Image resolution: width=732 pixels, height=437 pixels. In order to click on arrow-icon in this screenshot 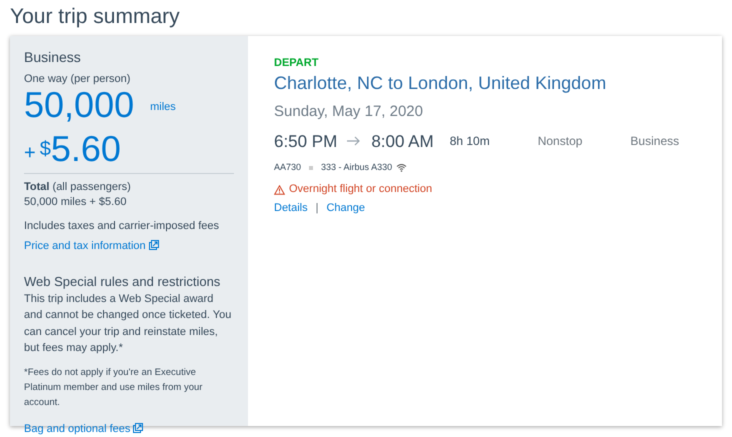, I will do `click(354, 141)`.